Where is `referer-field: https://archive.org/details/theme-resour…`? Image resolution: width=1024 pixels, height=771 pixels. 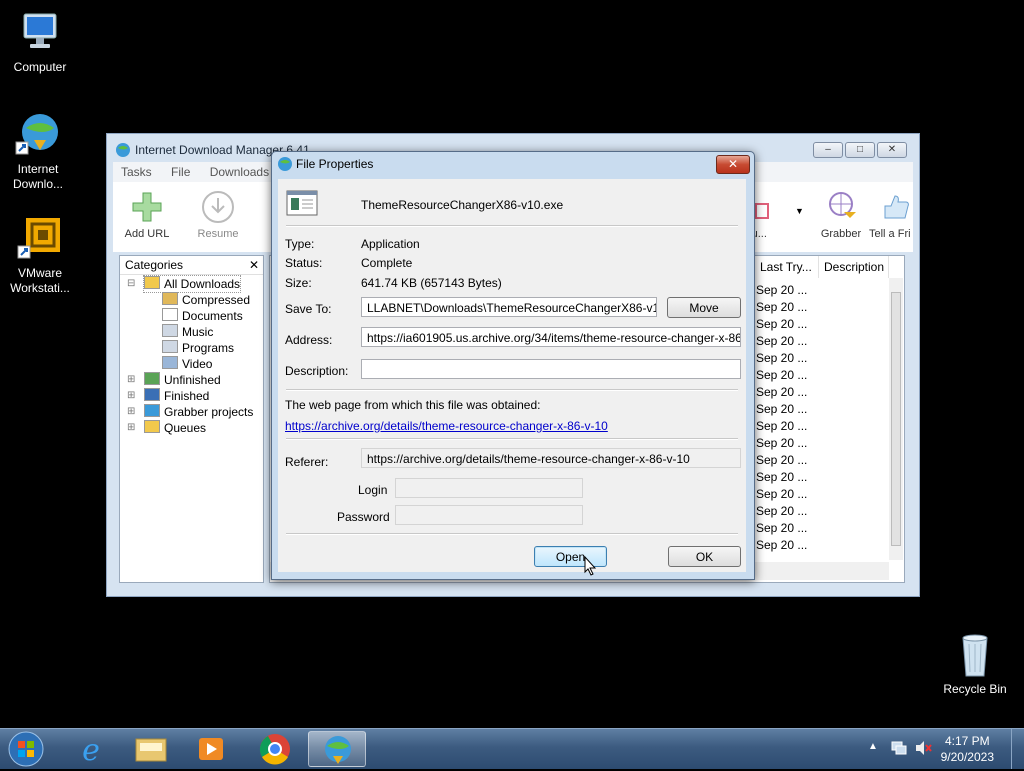 referer-field: https://archive.org/details/theme-resour… is located at coordinates (551, 458).